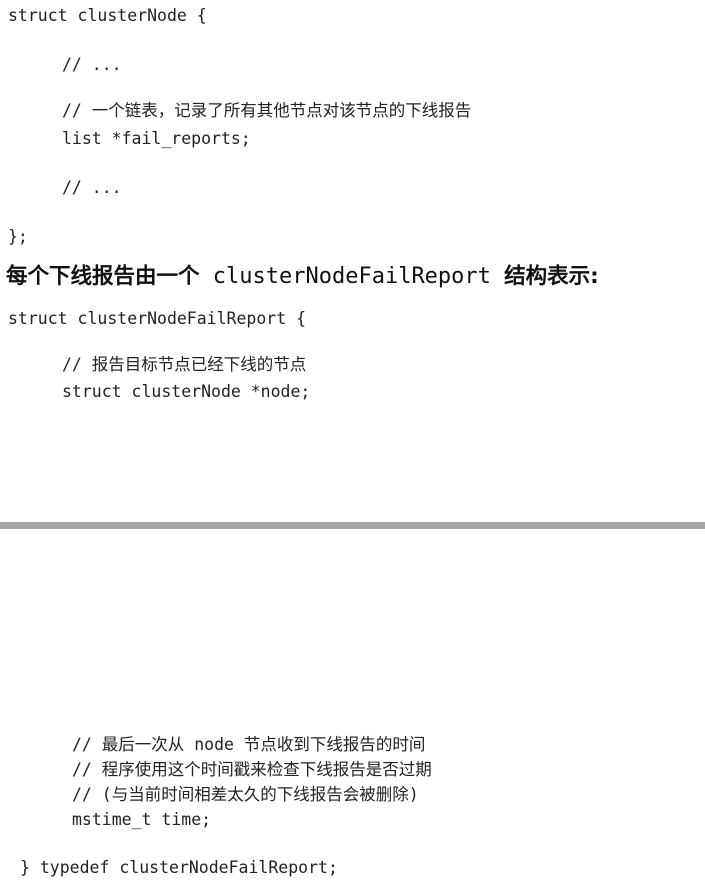 This screenshot has height=882, width=705. Describe the element at coordinates (157, 318) in the screenshot. I see `code-line-struct-failreport: struct clusterNodeFailReport {` at that location.